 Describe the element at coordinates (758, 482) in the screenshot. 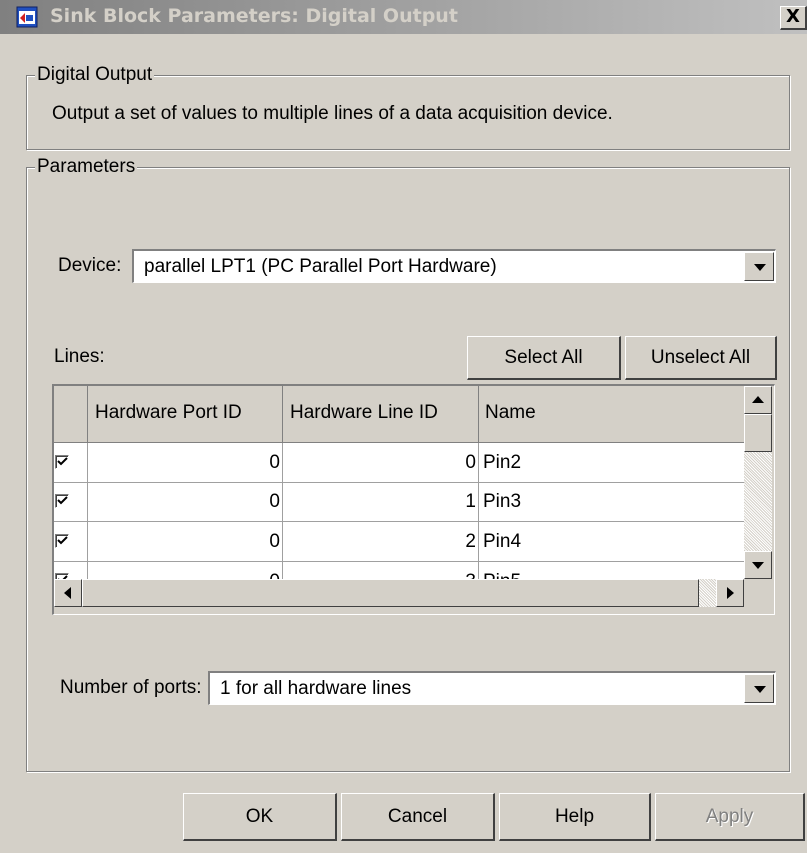

I see `table-vertical-scrollbar` at that location.